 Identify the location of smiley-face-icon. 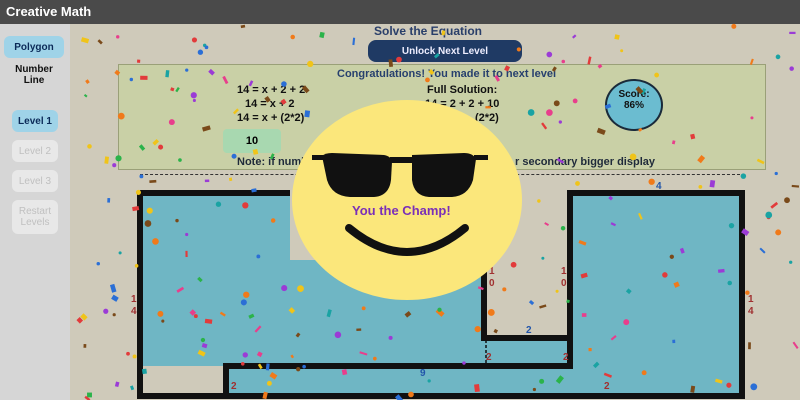
(407, 200).